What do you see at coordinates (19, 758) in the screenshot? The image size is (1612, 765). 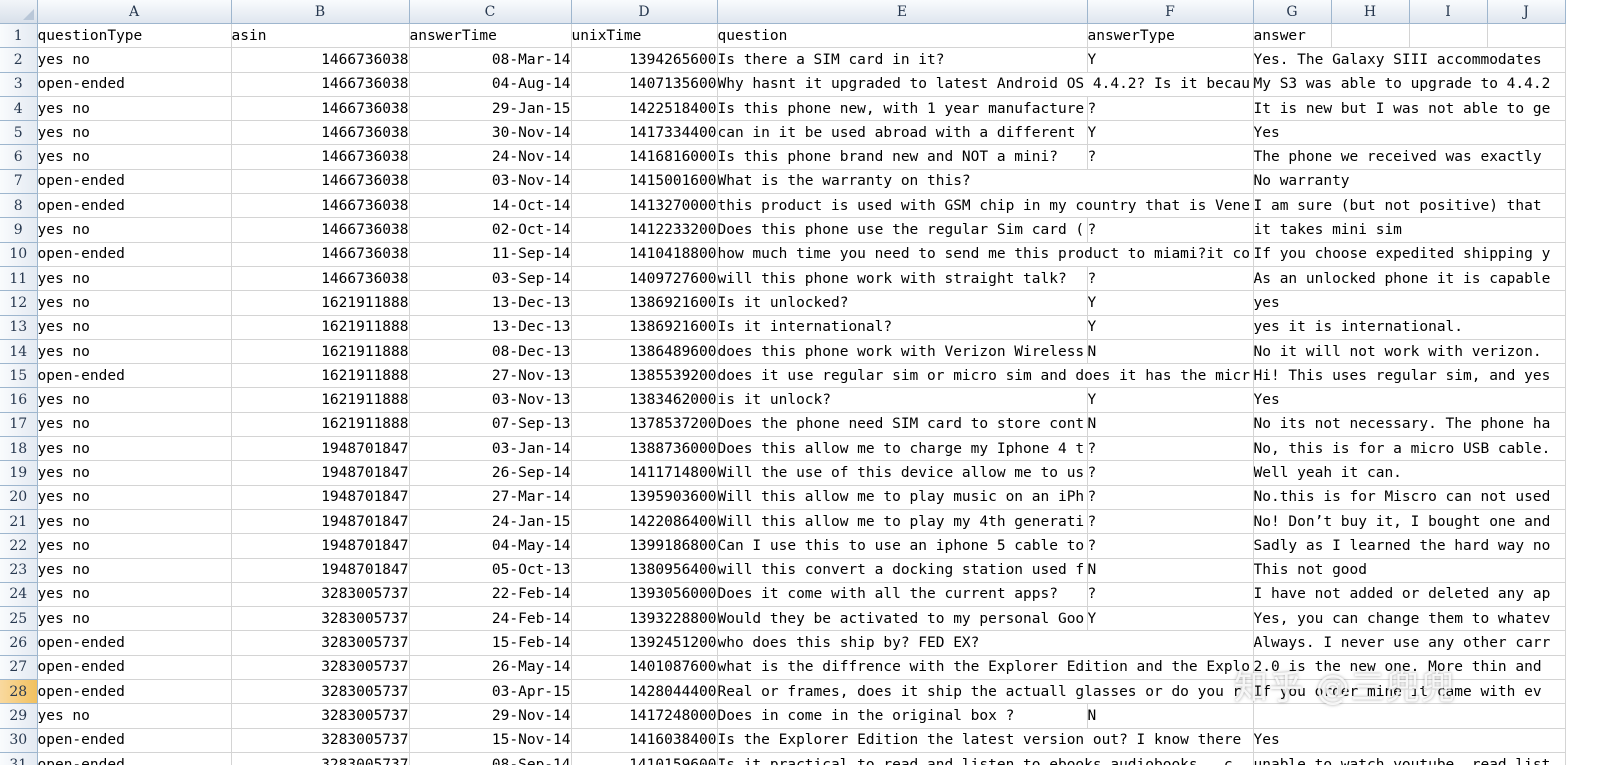 I see `row-header: 31` at bounding box center [19, 758].